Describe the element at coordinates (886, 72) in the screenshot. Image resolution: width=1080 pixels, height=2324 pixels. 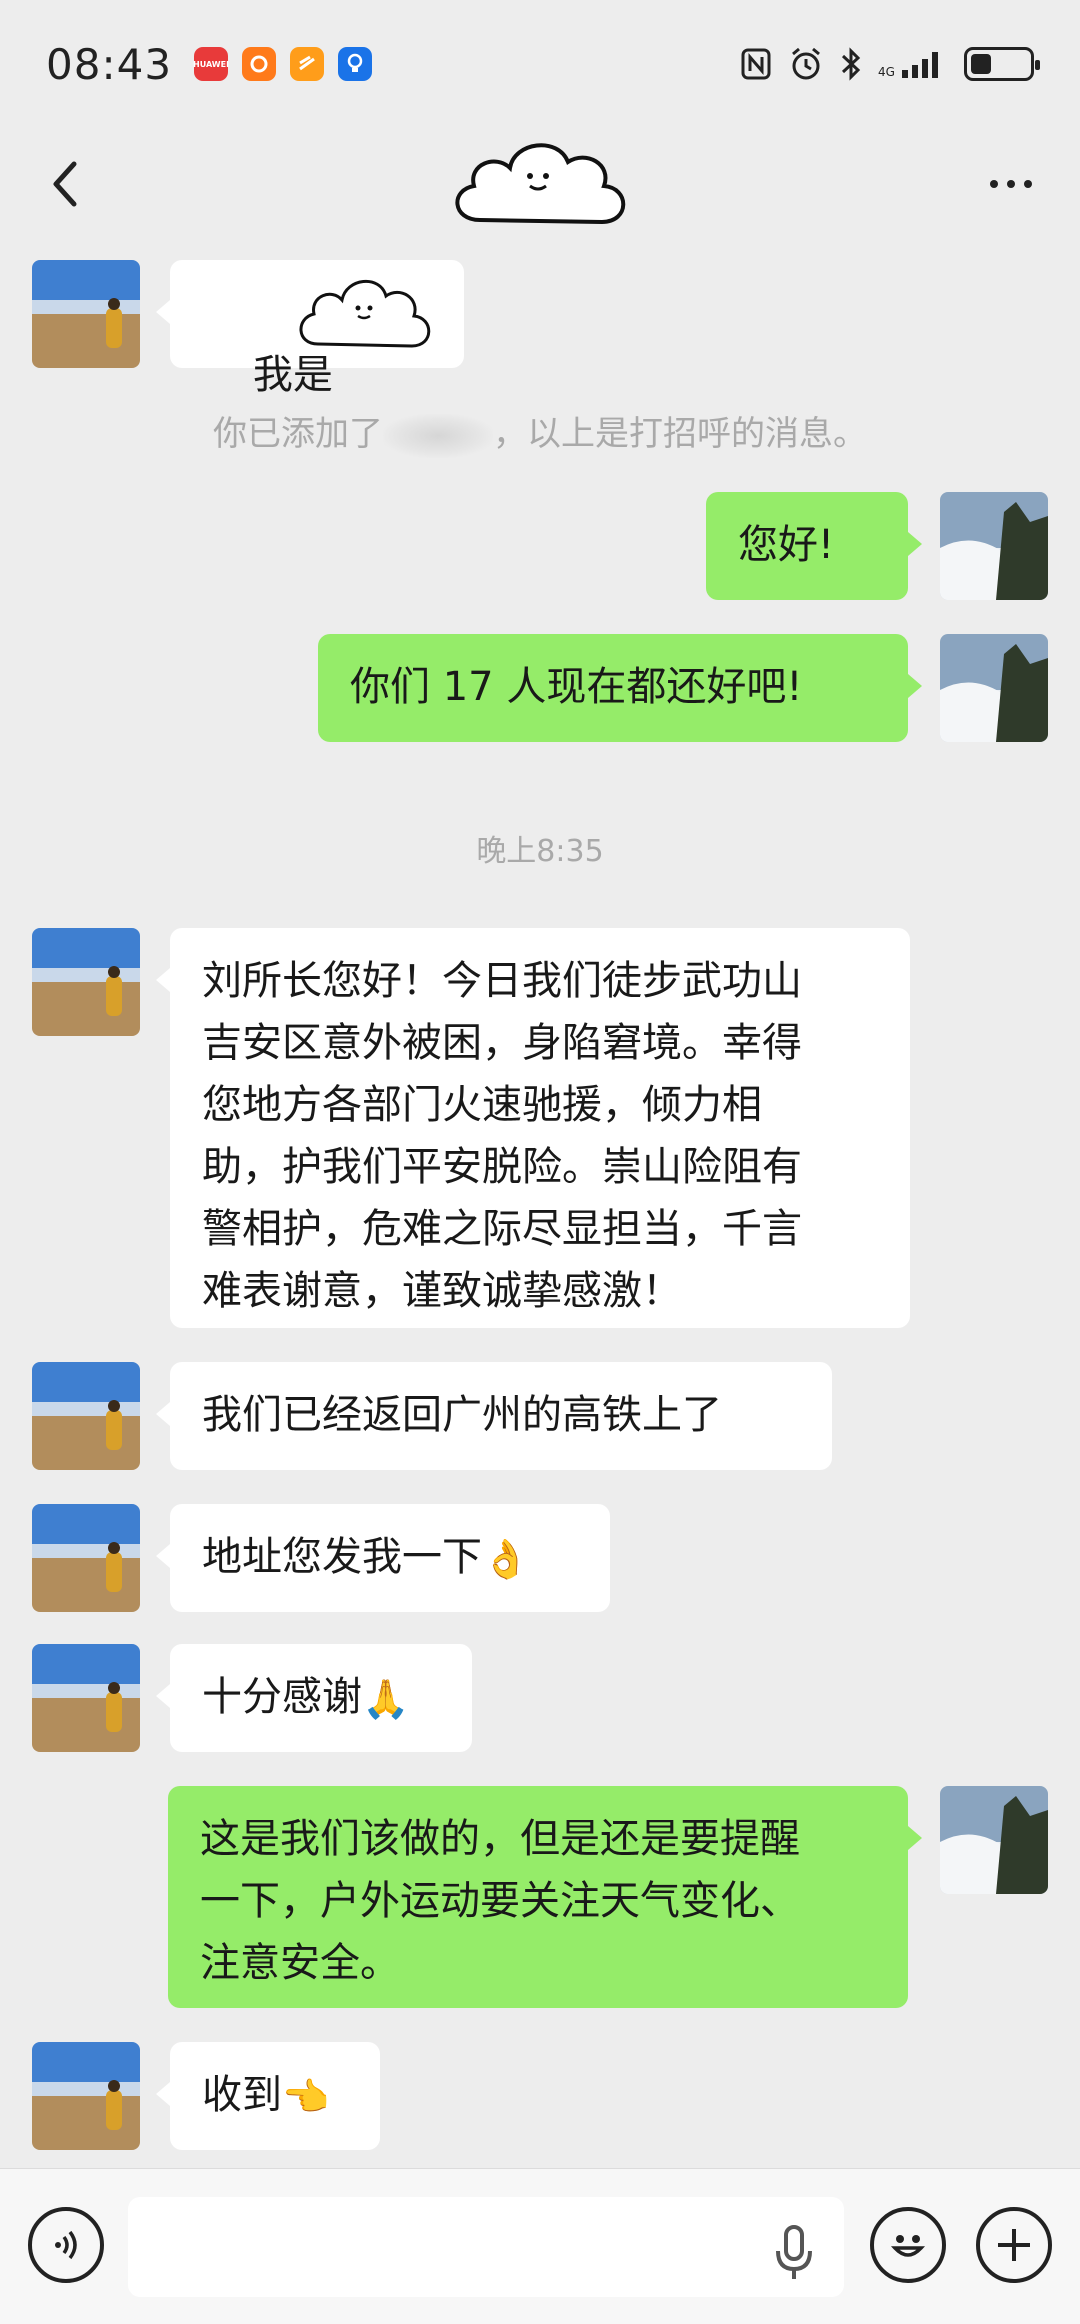
I see `svg-text: 4G` at that location.